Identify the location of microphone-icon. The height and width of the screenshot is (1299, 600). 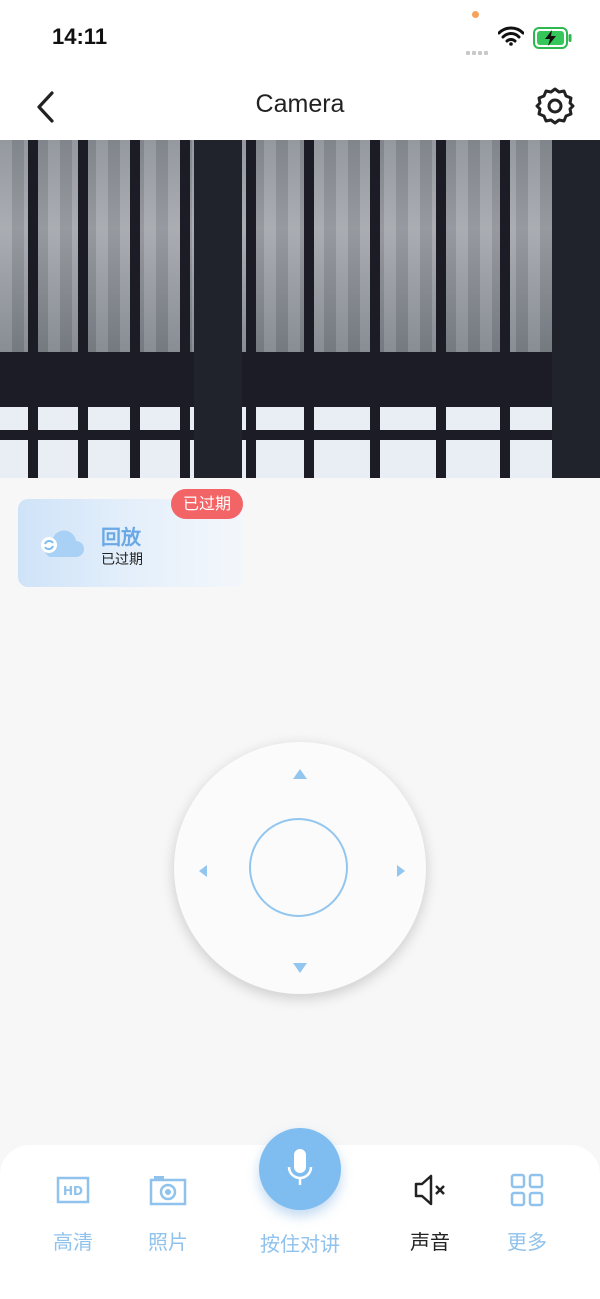
(300, 1167).